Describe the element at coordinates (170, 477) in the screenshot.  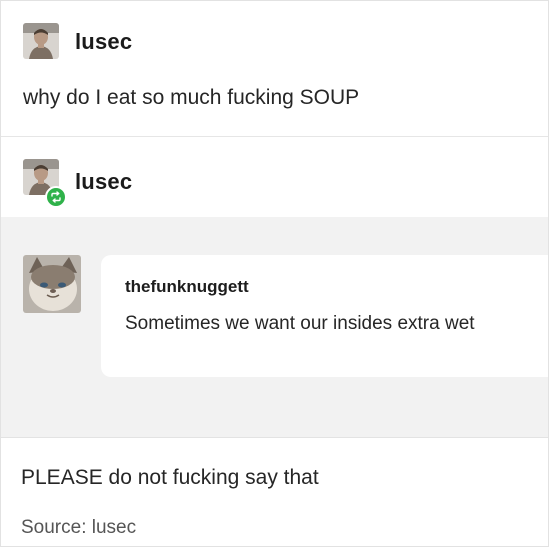
I see `reply-text: PLEASE do not fucking say that` at that location.